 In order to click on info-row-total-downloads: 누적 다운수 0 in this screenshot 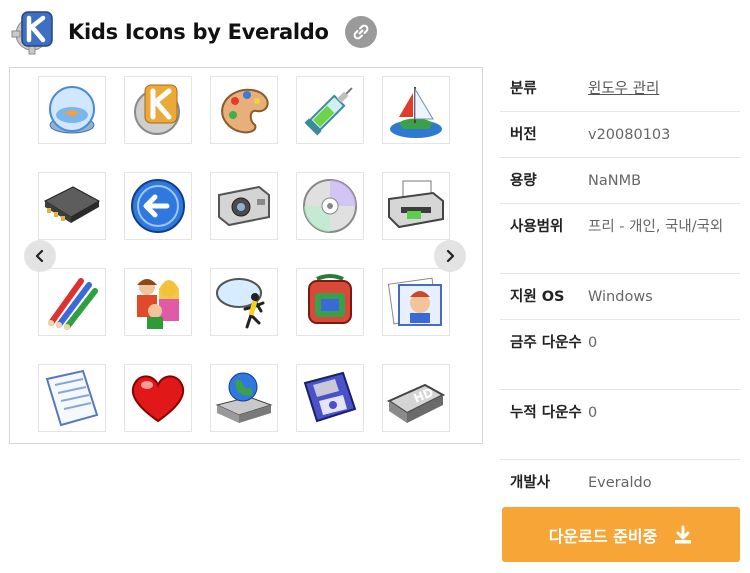, I will do `click(620, 425)`.